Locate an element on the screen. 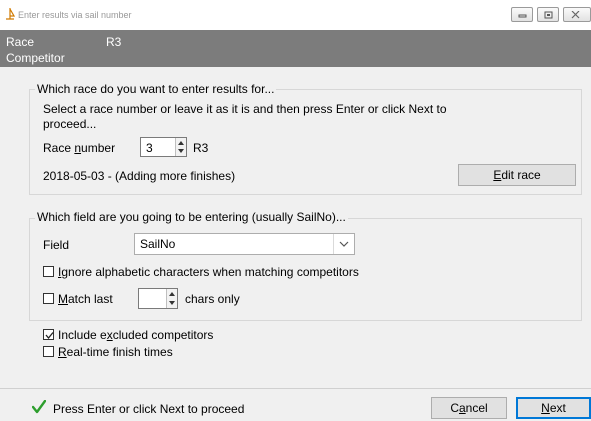 The width and height of the screenshot is (591, 421). header-race-value: R3 is located at coordinates (114, 42).